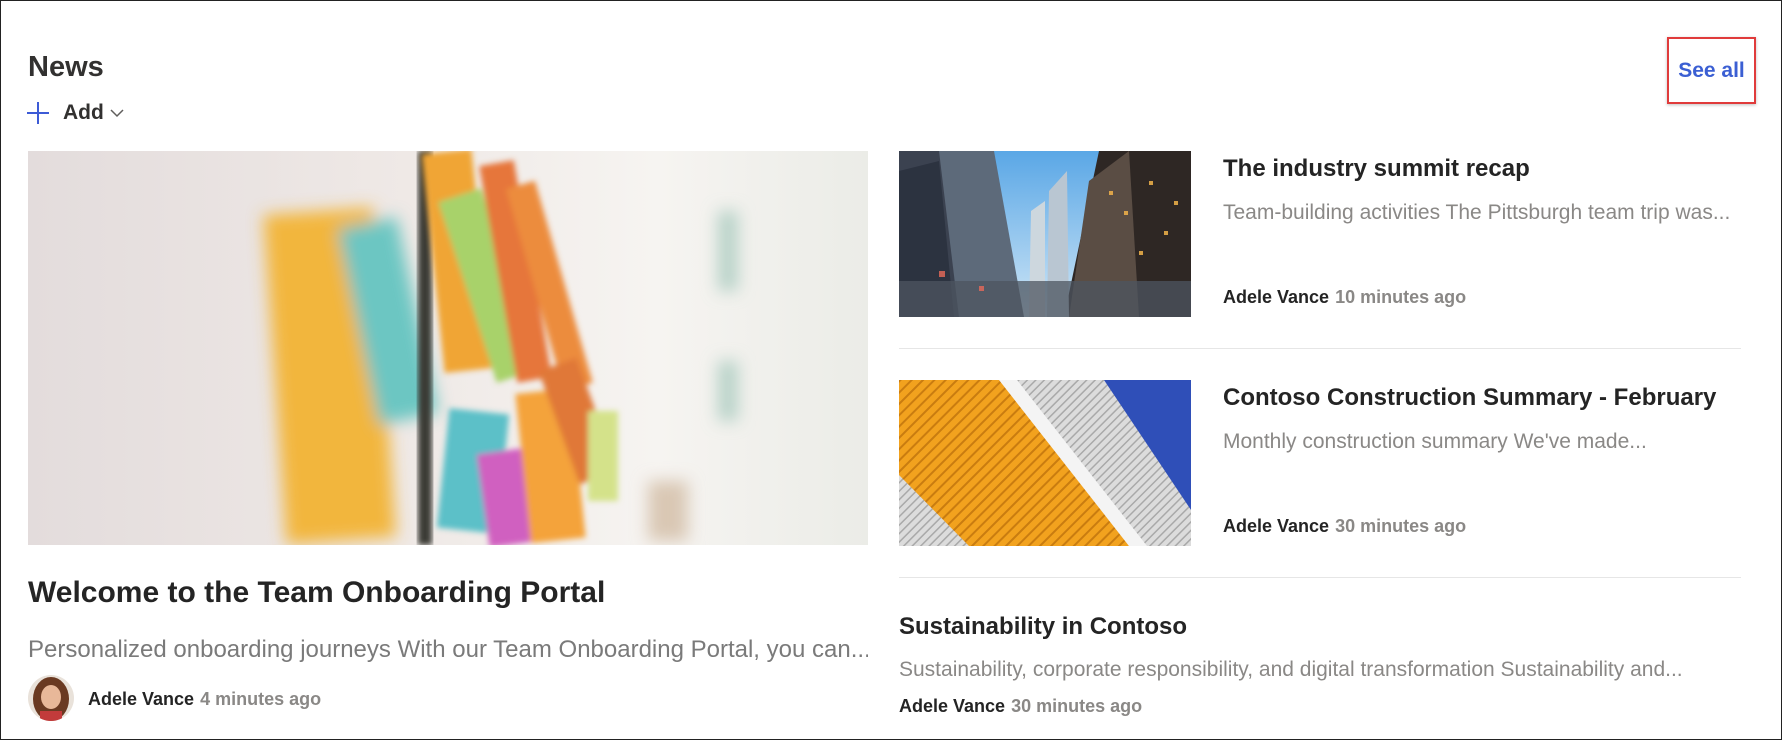  What do you see at coordinates (1376, 169) in the screenshot?
I see `news-item-title: The industry summit recap` at bounding box center [1376, 169].